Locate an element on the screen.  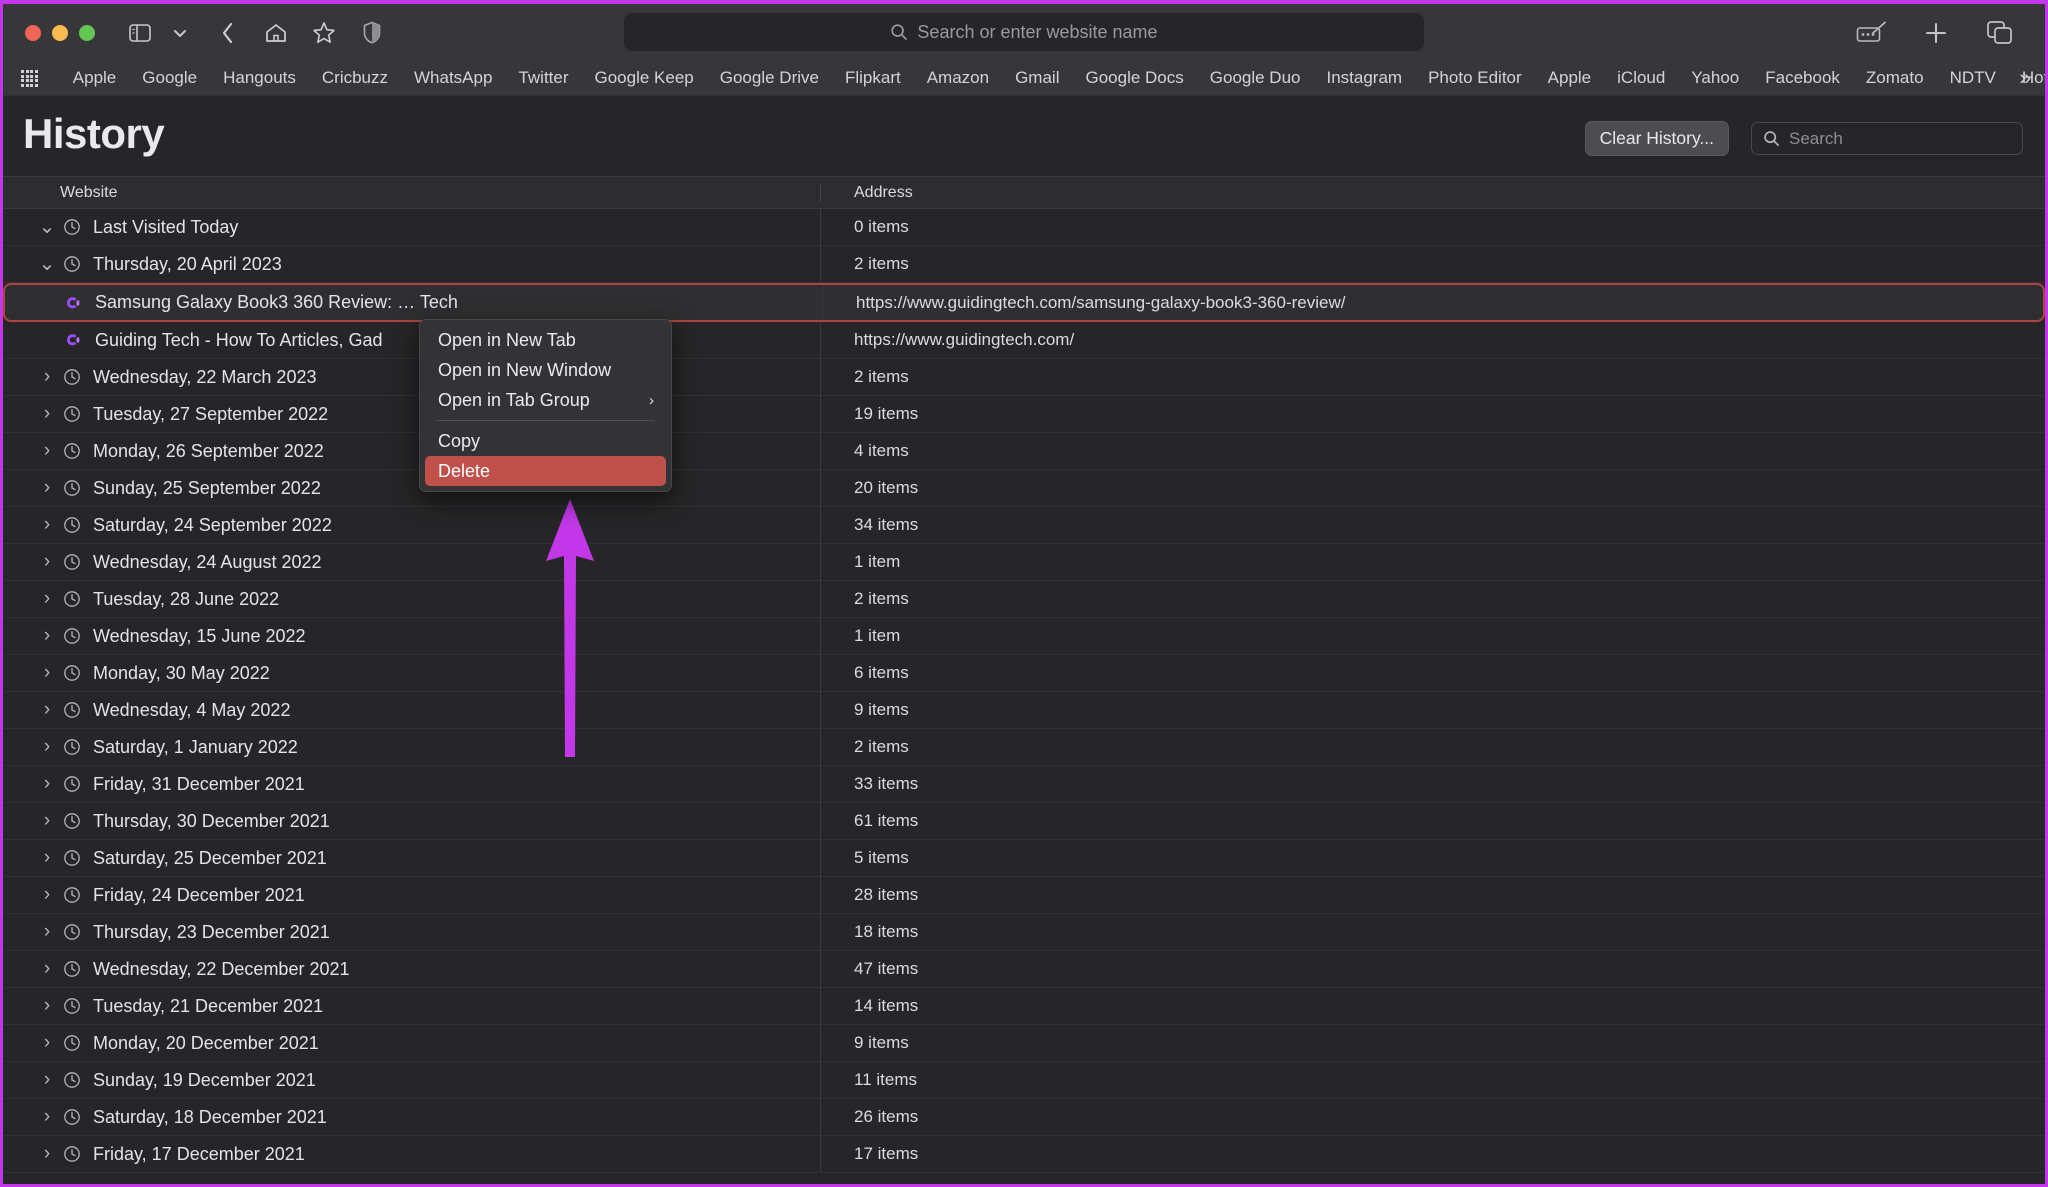
history-group-row: › Monday, 20 December 2021 9 items is located at coordinates (1024, 1043).